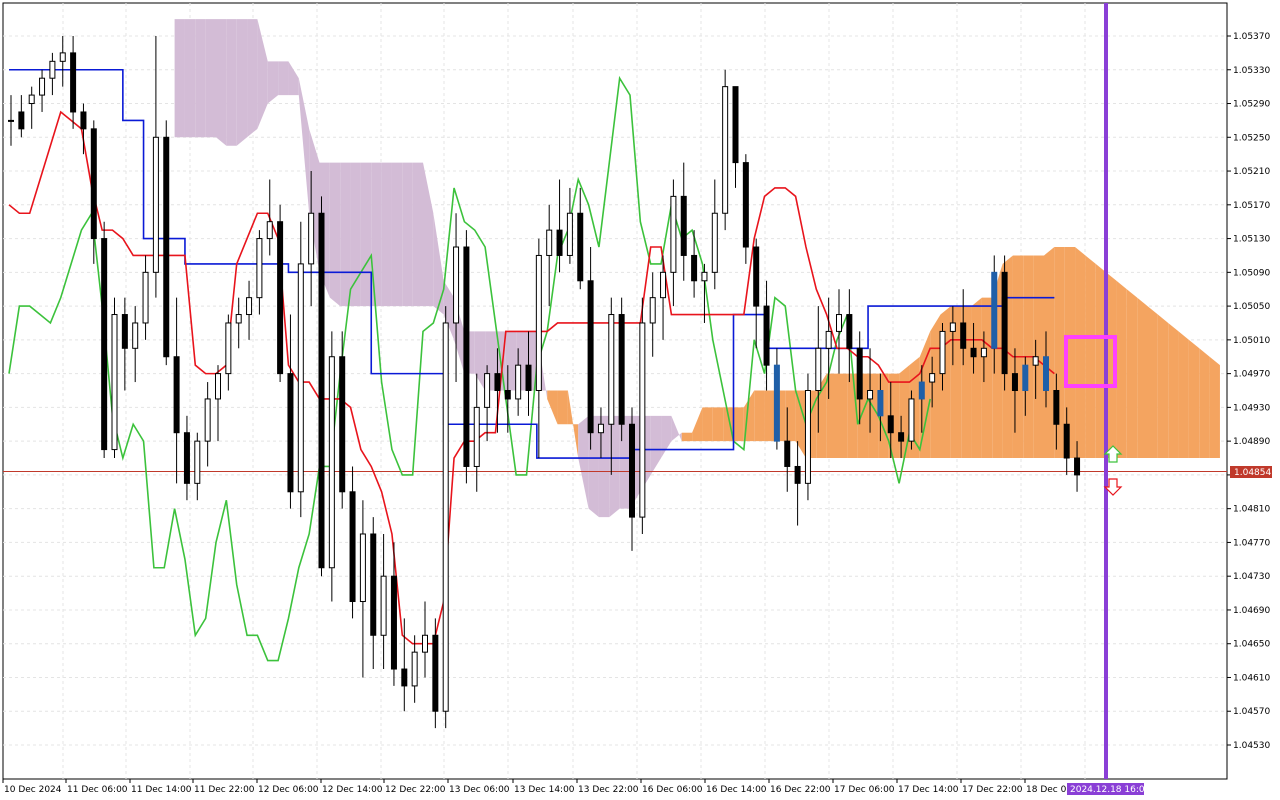 The height and width of the screenshot is (800, 1280). Describe the element at coordinates (1251, 37) in the screenshot. I see `y-tick-label: 1.05370` at that location.